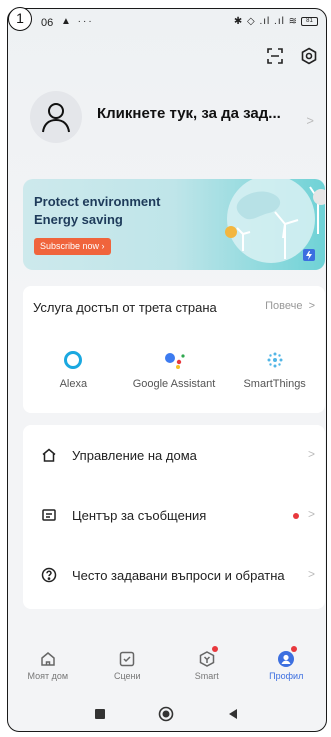 This screenshot has width=331, height=737. What do you see at coordinates (73, 384) in the screenshot?
I see `service-label: Alexa` at bounding box center [73, 384].